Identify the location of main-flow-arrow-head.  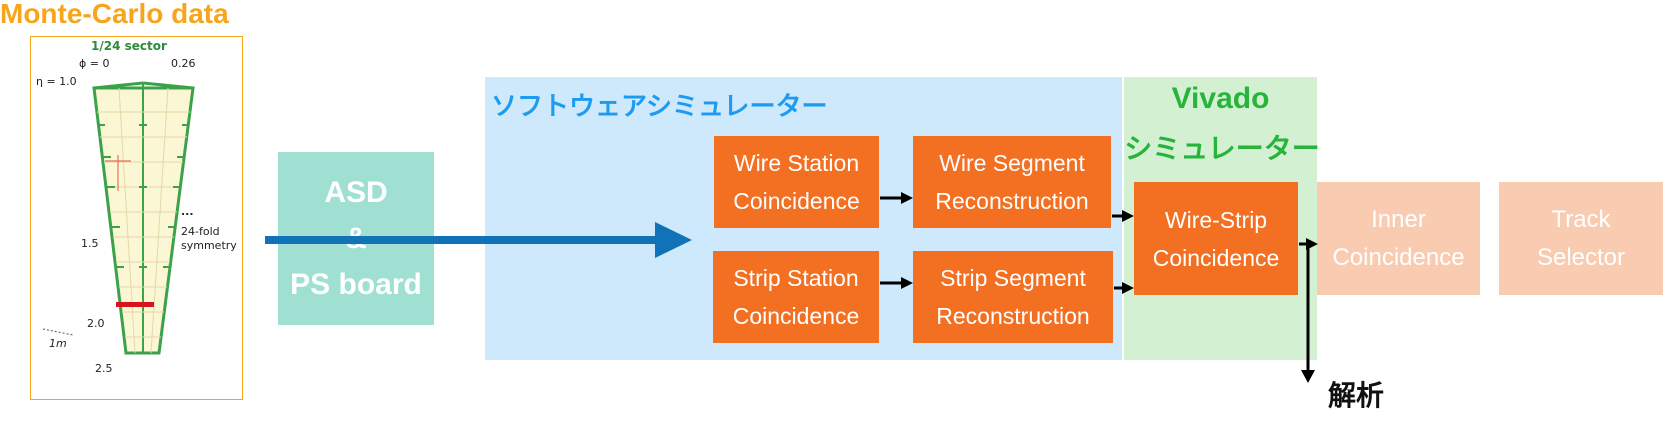
(673, 240).